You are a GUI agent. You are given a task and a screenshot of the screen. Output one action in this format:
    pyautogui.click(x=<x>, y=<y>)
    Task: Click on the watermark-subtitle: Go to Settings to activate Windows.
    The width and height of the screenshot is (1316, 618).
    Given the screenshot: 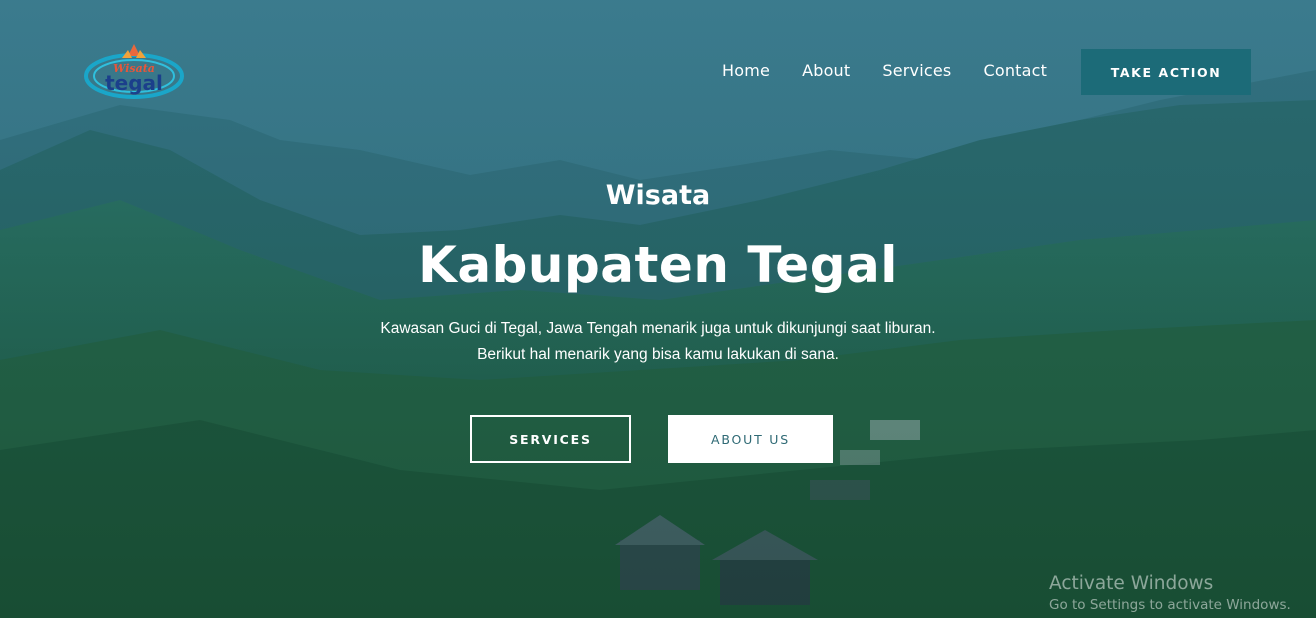 What is the action you would take?
    pyautogui.click(x=1170, y=605)
    